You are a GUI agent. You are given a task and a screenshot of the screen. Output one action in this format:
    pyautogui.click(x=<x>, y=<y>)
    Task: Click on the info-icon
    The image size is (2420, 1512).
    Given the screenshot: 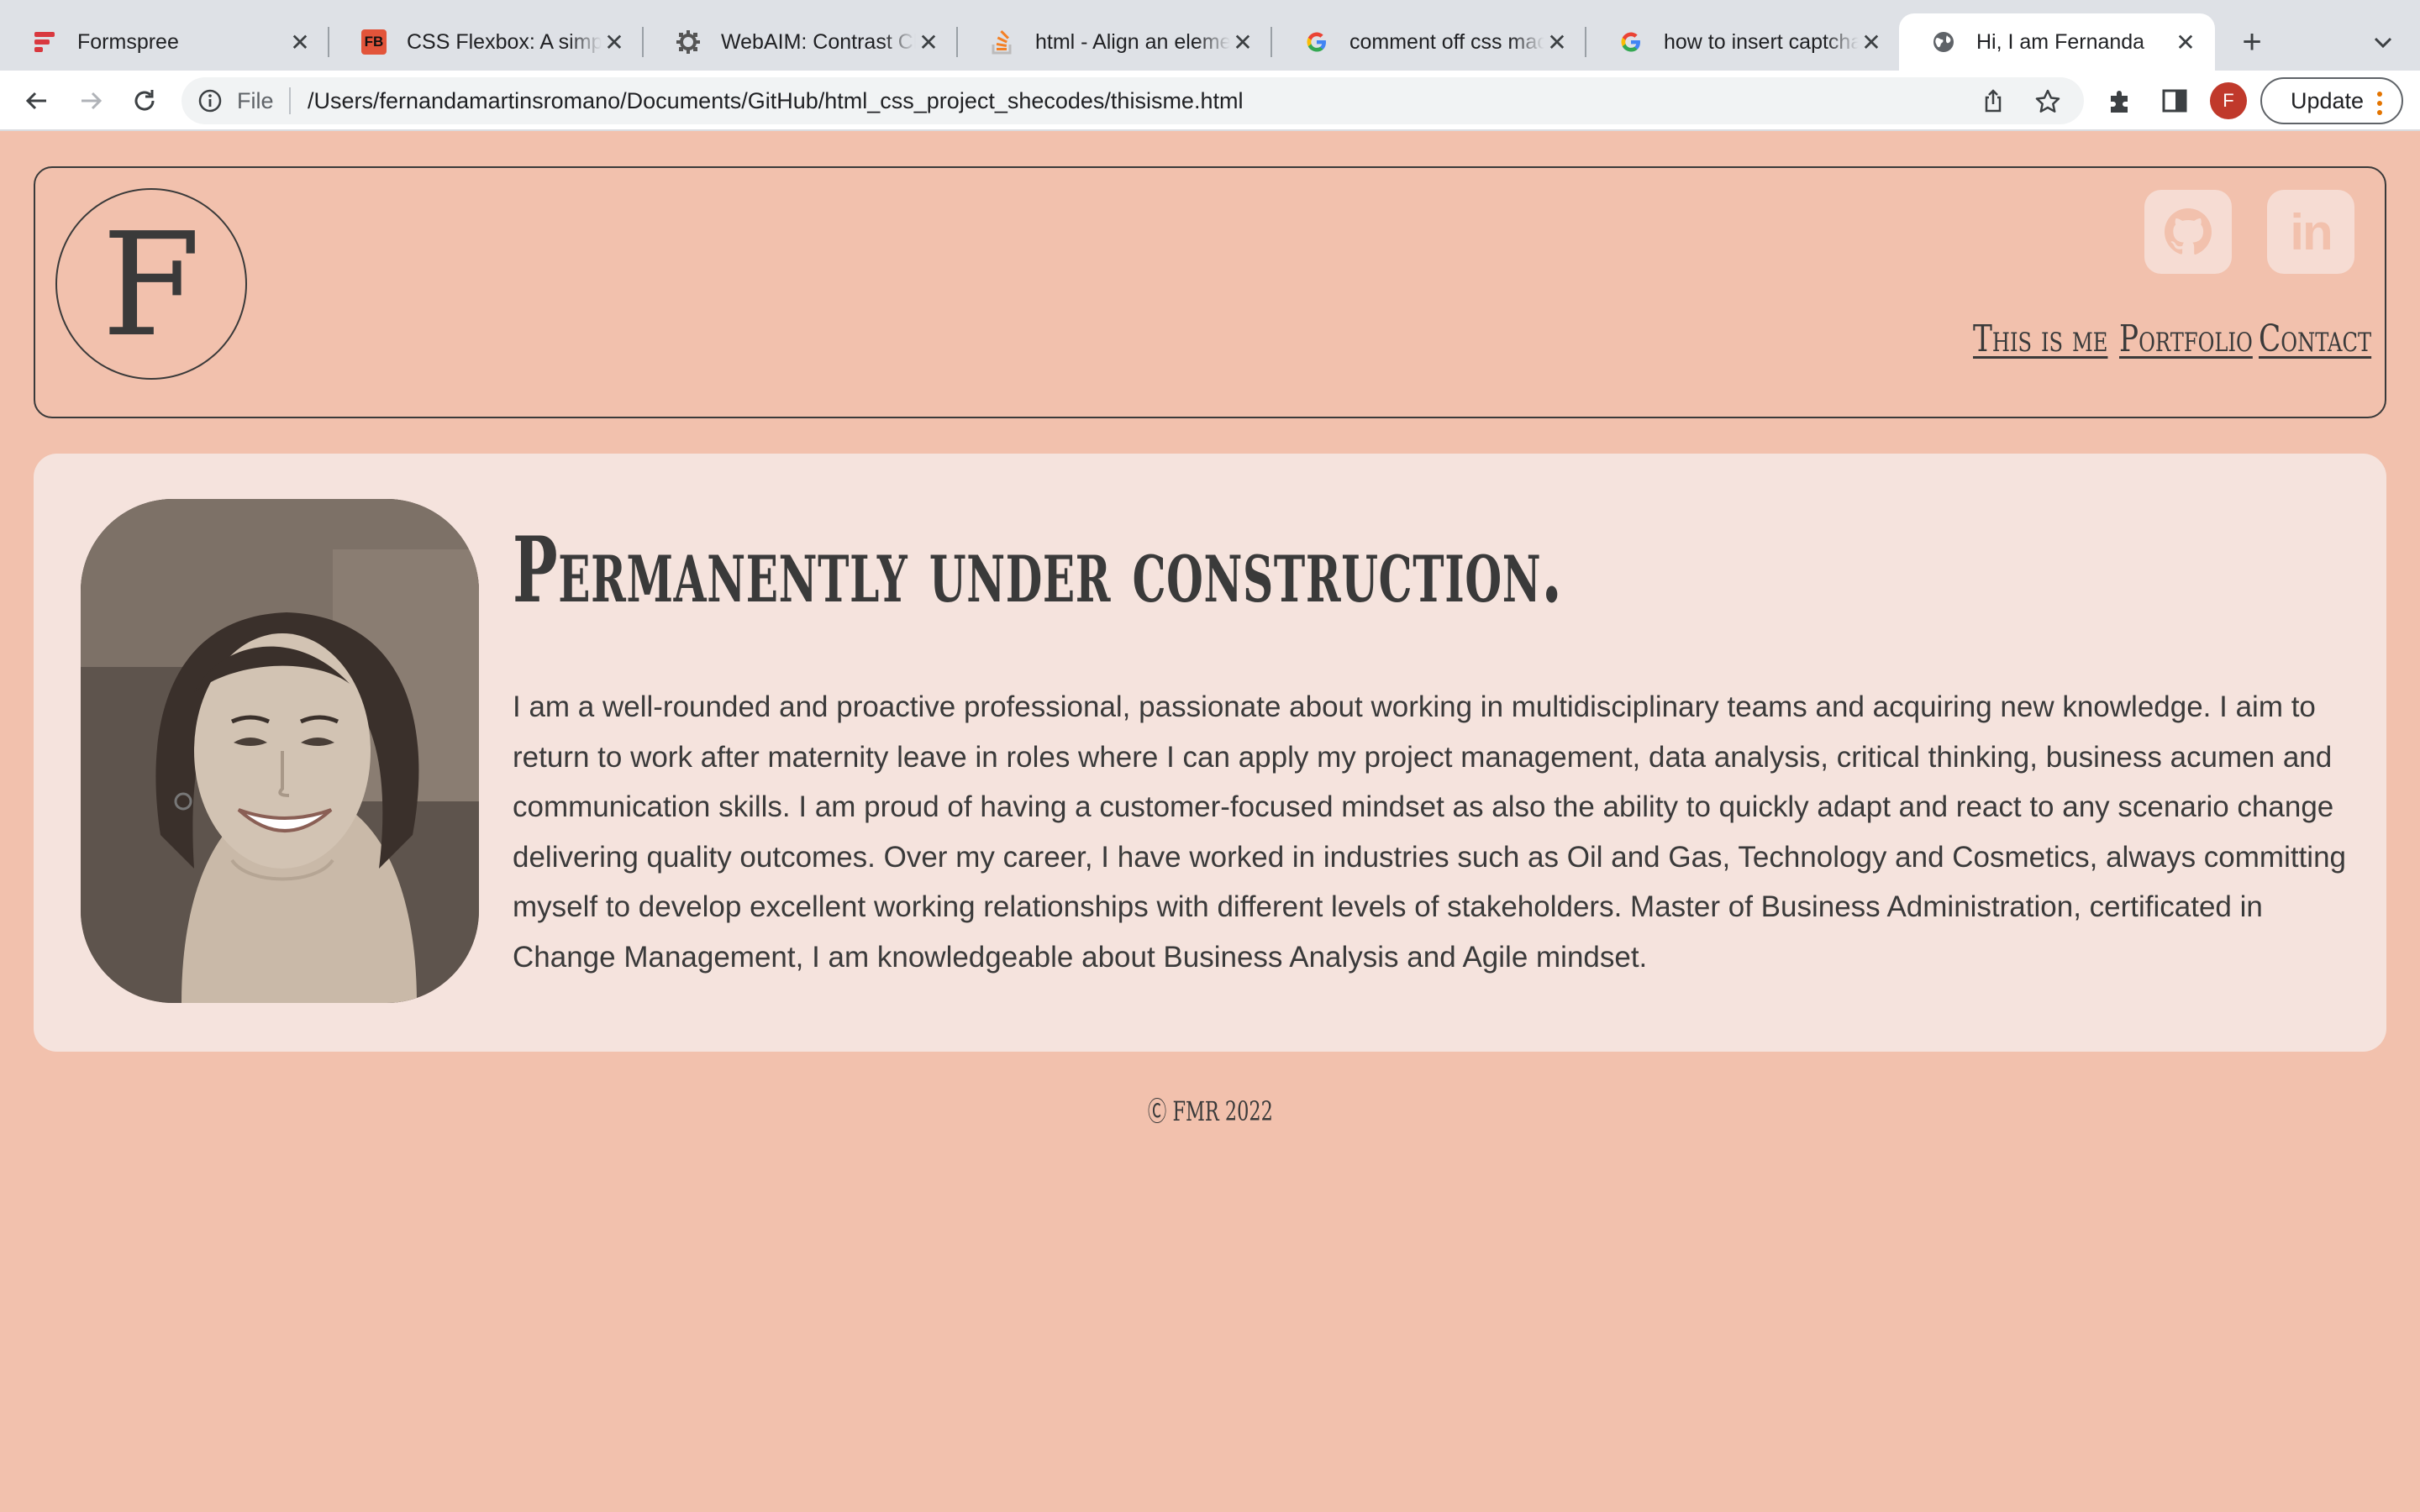 What is the action you would take?
    pyautogui.click(x=210, y=100)
    